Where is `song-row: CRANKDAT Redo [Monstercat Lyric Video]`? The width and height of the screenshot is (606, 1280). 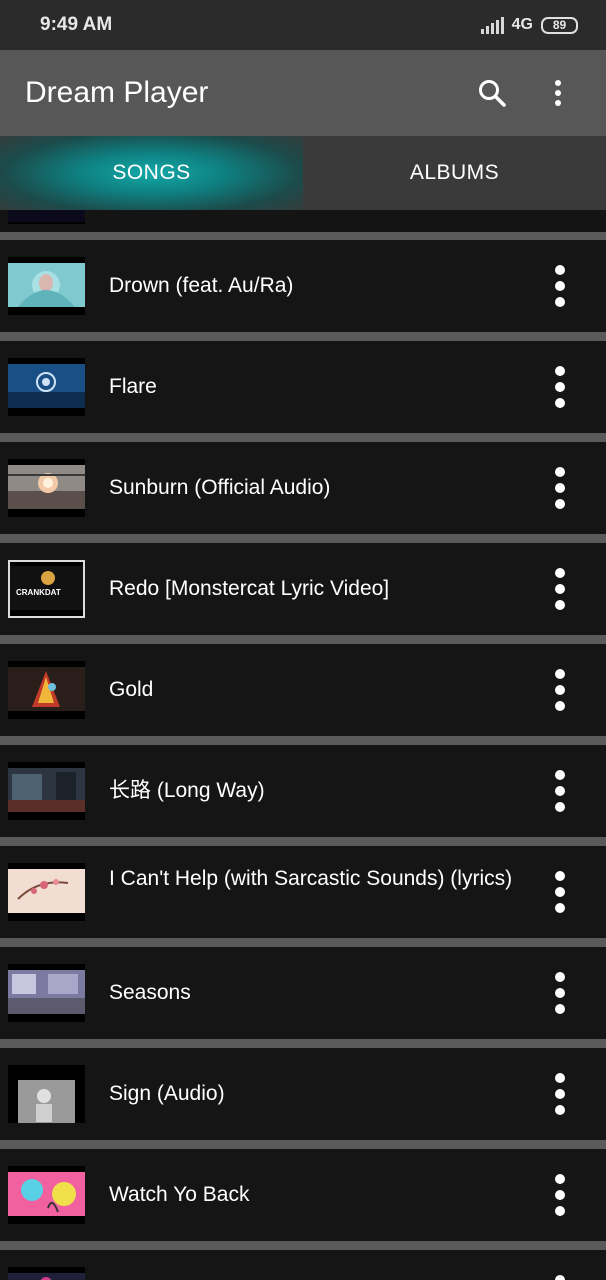 song-row: CRANKDAT Redo [Monstercat Lyric Video] is located at coordinates (303, 589).